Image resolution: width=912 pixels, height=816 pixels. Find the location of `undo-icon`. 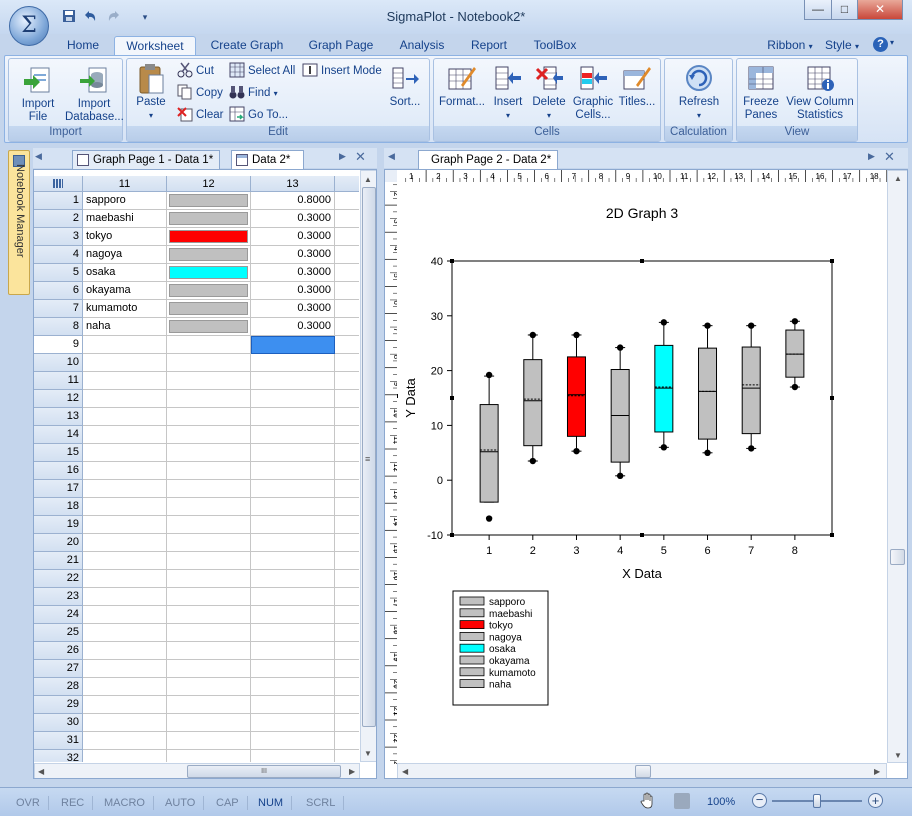

undo-icon is located at coordinates (90, 17).